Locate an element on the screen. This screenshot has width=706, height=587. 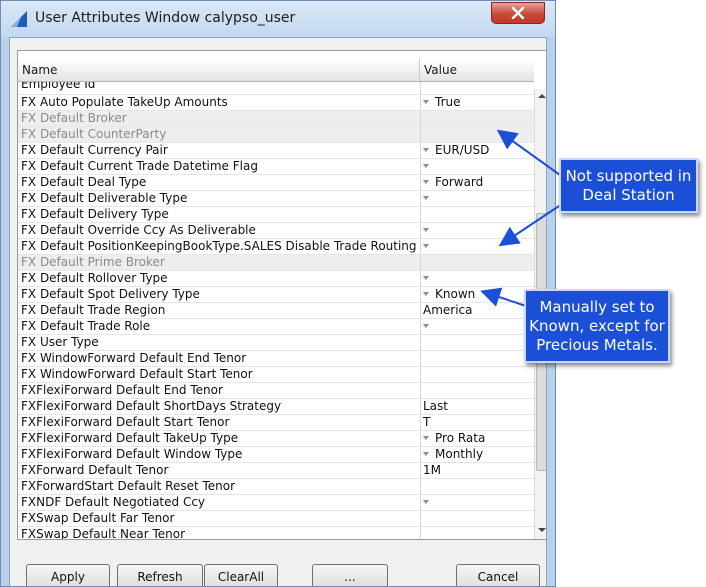
clear-all-button: ClearAll is located at coordinates (241, 575).